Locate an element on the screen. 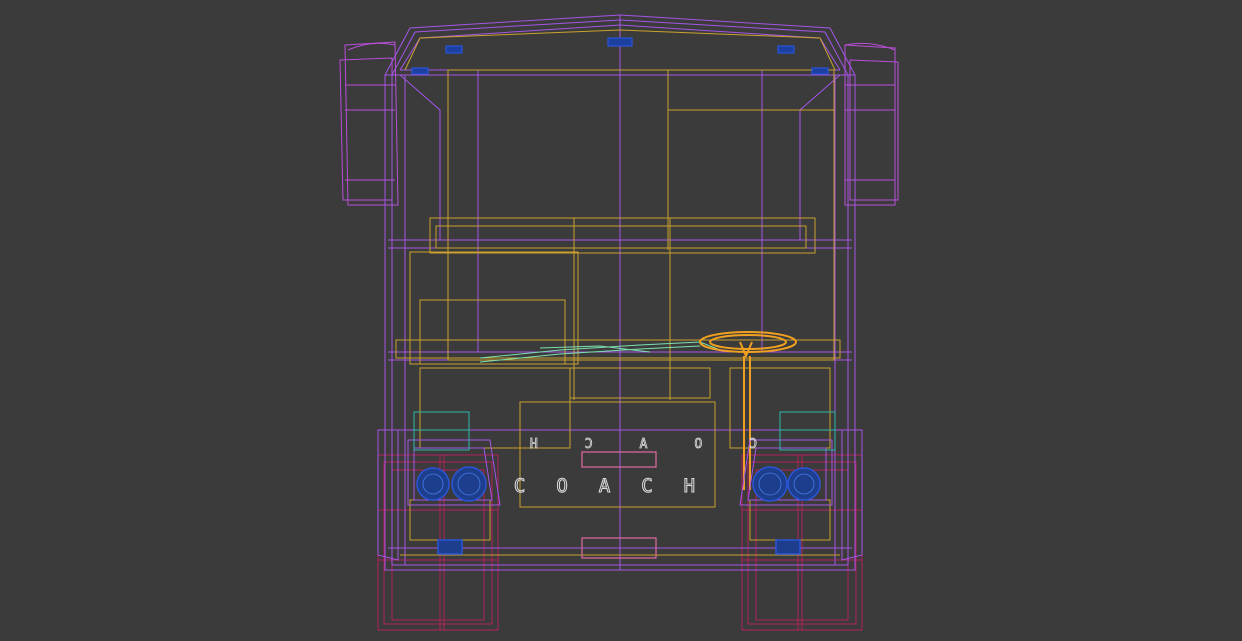 This screenshot has height=641, width=1242. mirror-right is located at coordinates (871, 124).